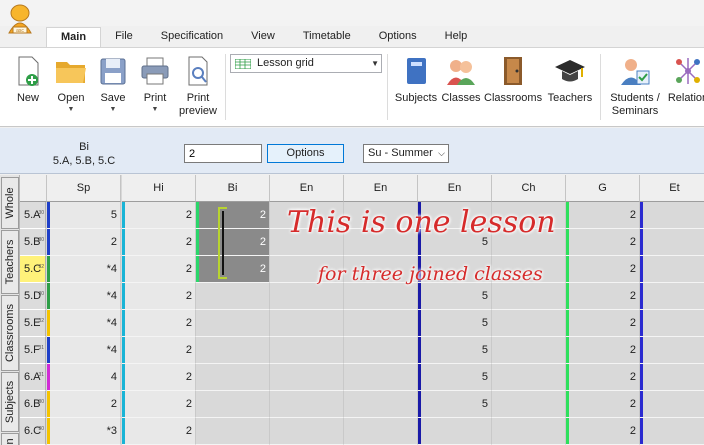  I want to click on tab-timetable: Timetable, so click(327, 37).